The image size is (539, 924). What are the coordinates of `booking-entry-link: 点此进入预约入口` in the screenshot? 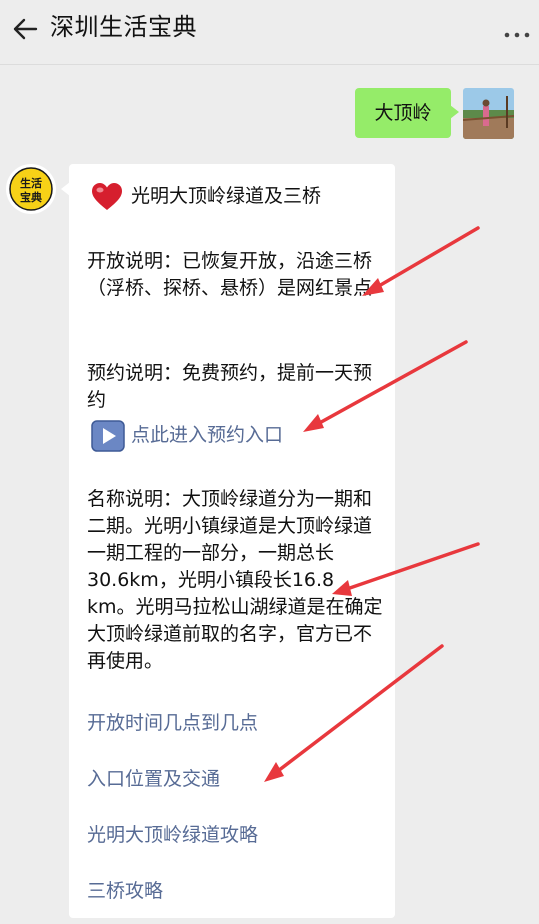 It's located at (251, 435).